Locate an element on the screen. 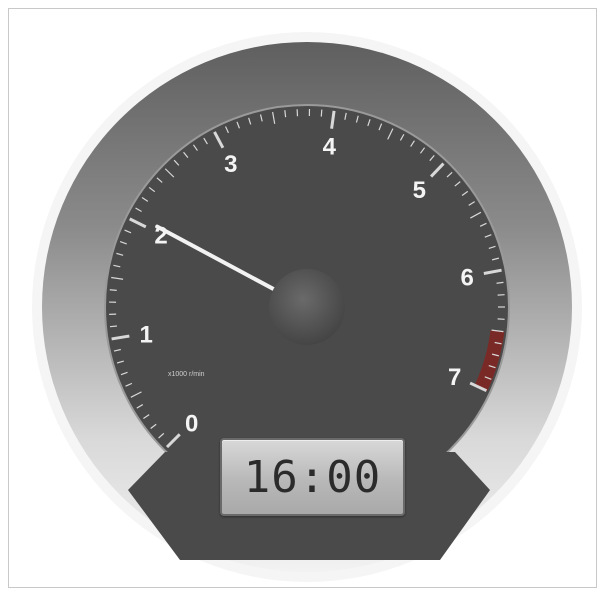 The width and height of the screenshot is (607, 598). unit-label: x1000 r/min is located at coordinates (186, 374).